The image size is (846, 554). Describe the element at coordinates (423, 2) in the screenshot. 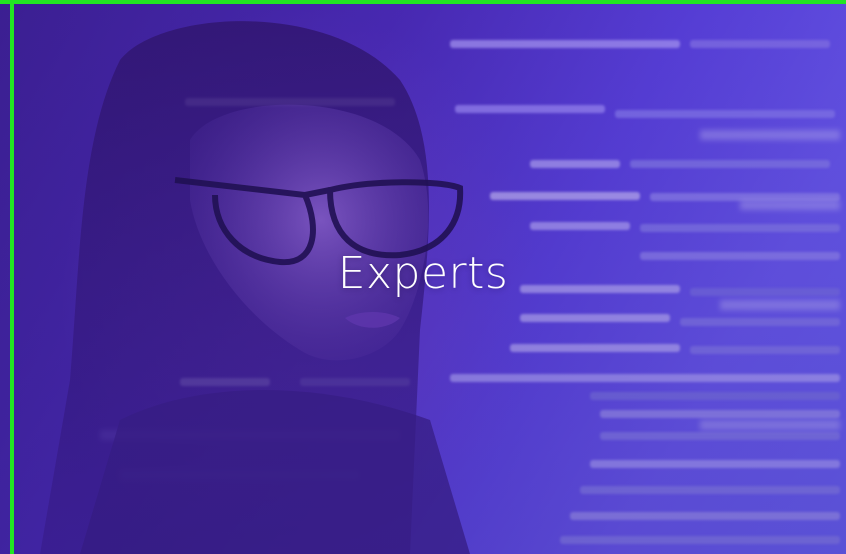

I see `frame-border-top` at that location.